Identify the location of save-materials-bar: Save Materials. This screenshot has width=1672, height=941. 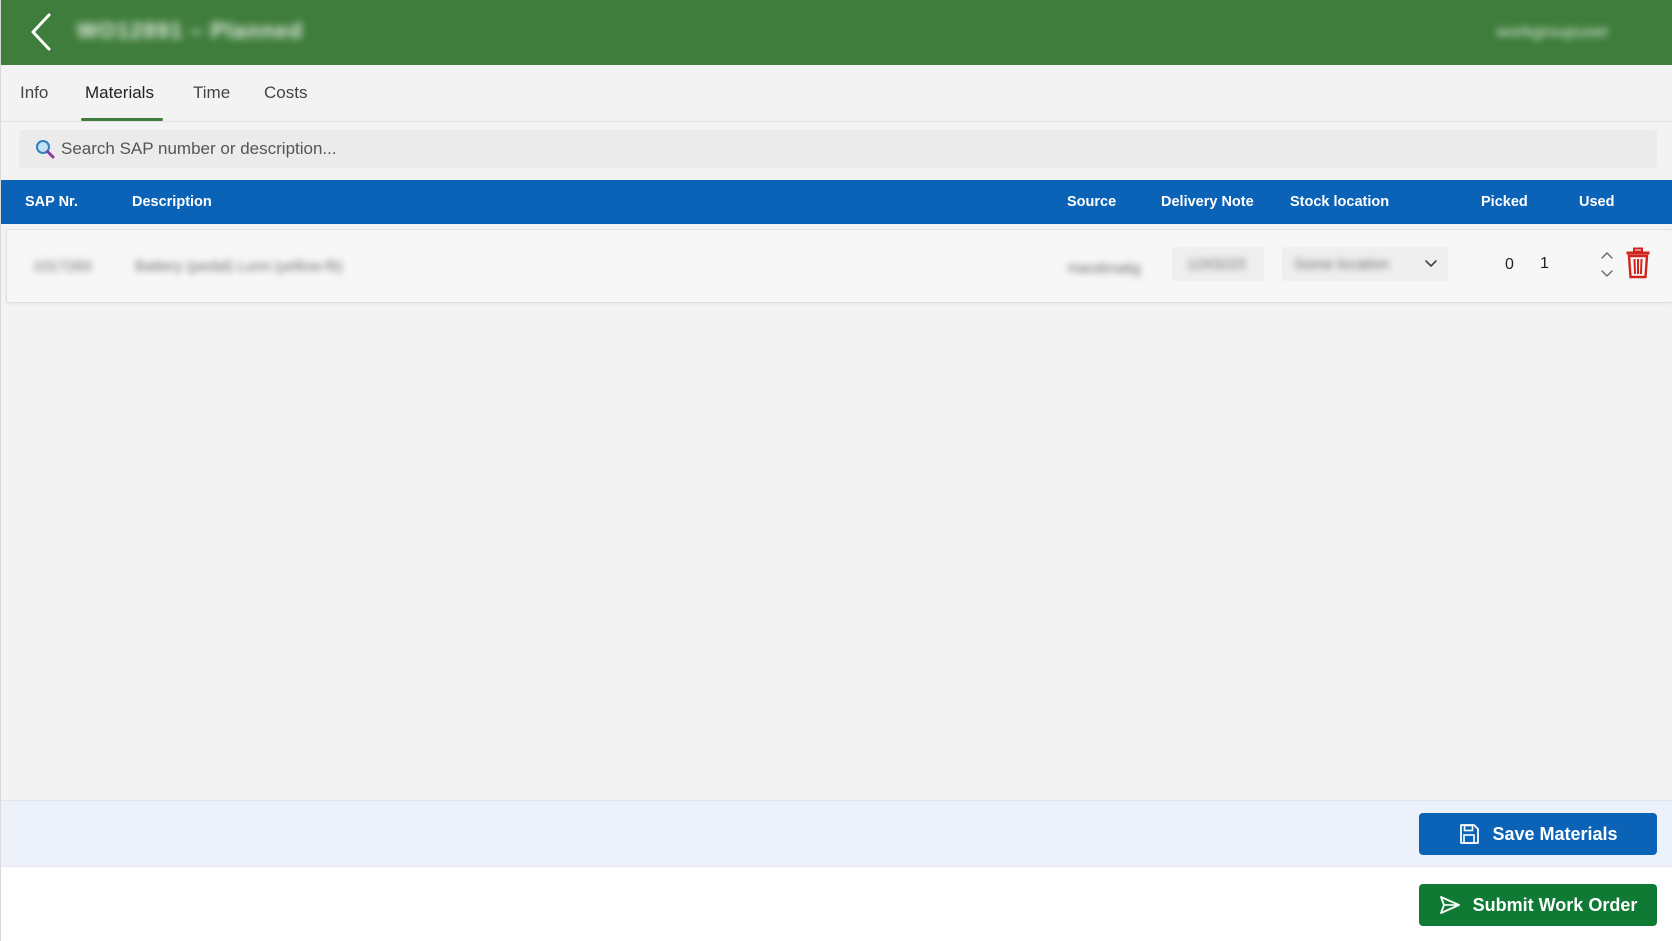
(836, 833).